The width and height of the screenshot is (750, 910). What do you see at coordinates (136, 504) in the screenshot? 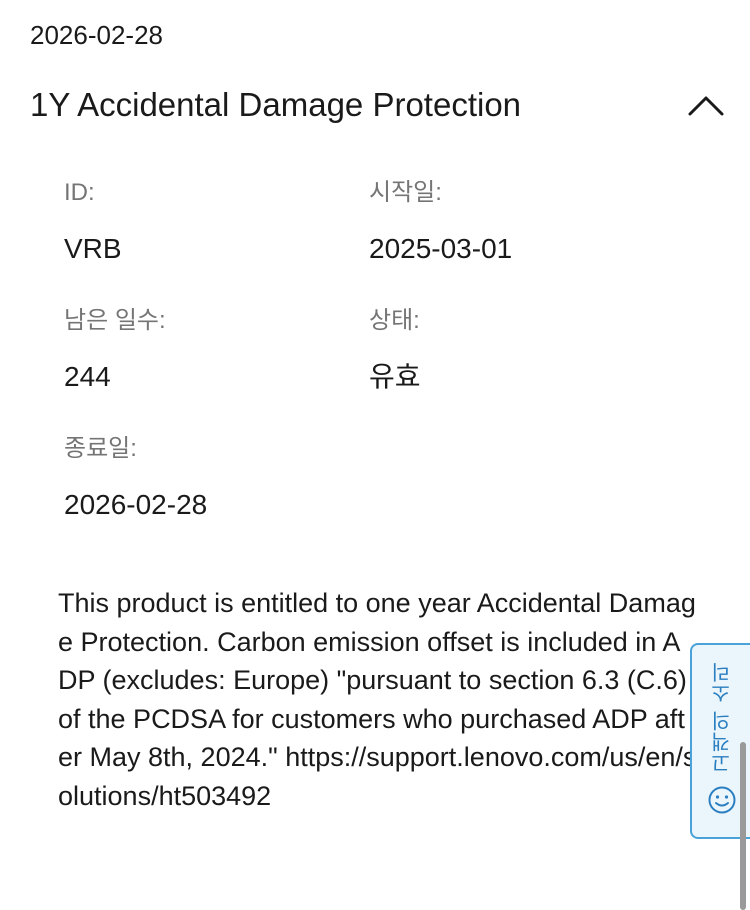
I see `field-end-date-value: 2026-02-28` at bounding box center [136, 504].